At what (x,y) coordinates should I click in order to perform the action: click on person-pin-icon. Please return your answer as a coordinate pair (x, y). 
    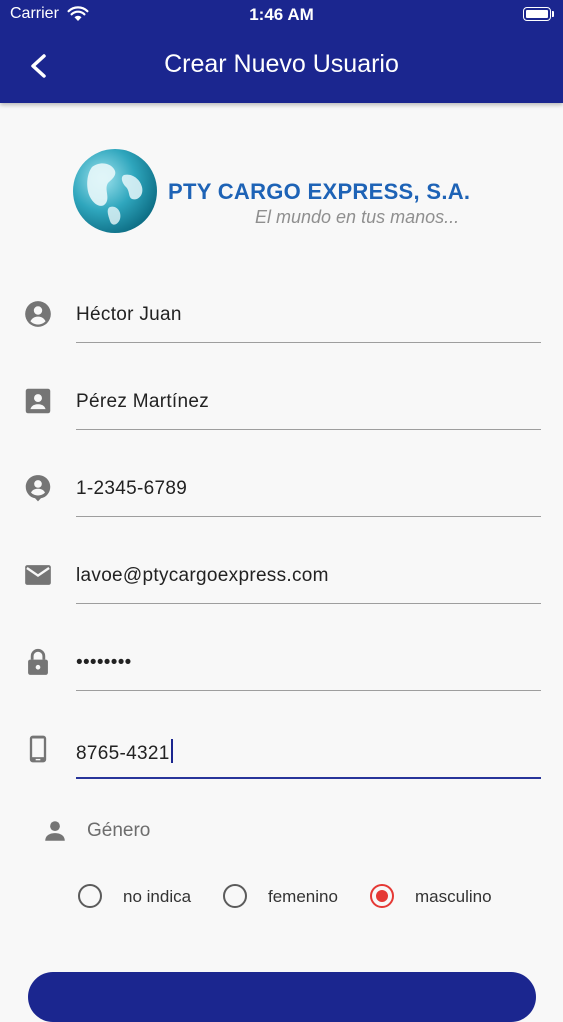
    Looking at the image, I should click on (38, 488).